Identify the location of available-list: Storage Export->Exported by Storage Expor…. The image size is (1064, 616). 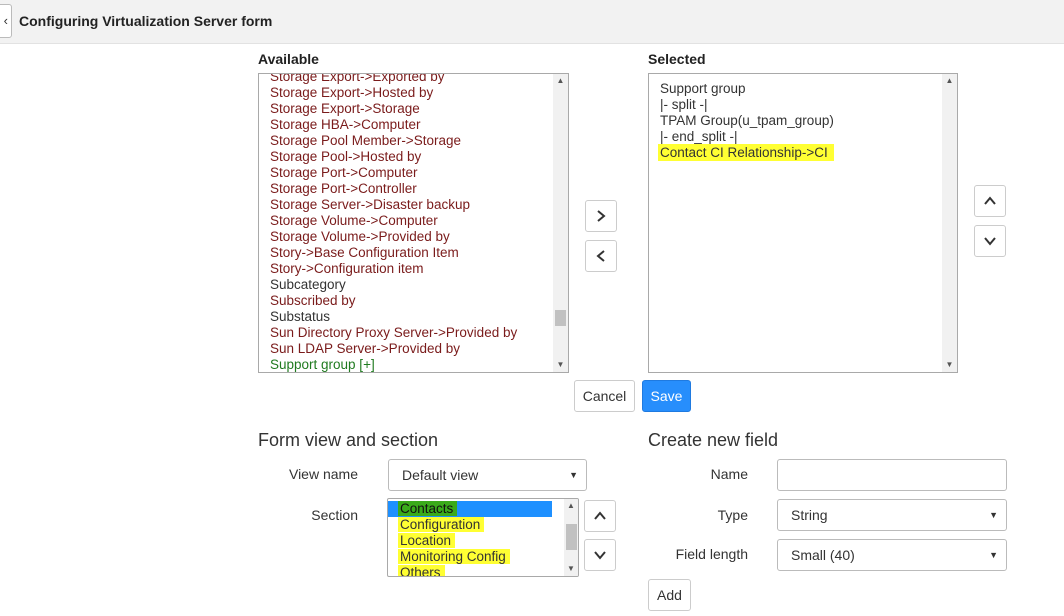
(413, 223).